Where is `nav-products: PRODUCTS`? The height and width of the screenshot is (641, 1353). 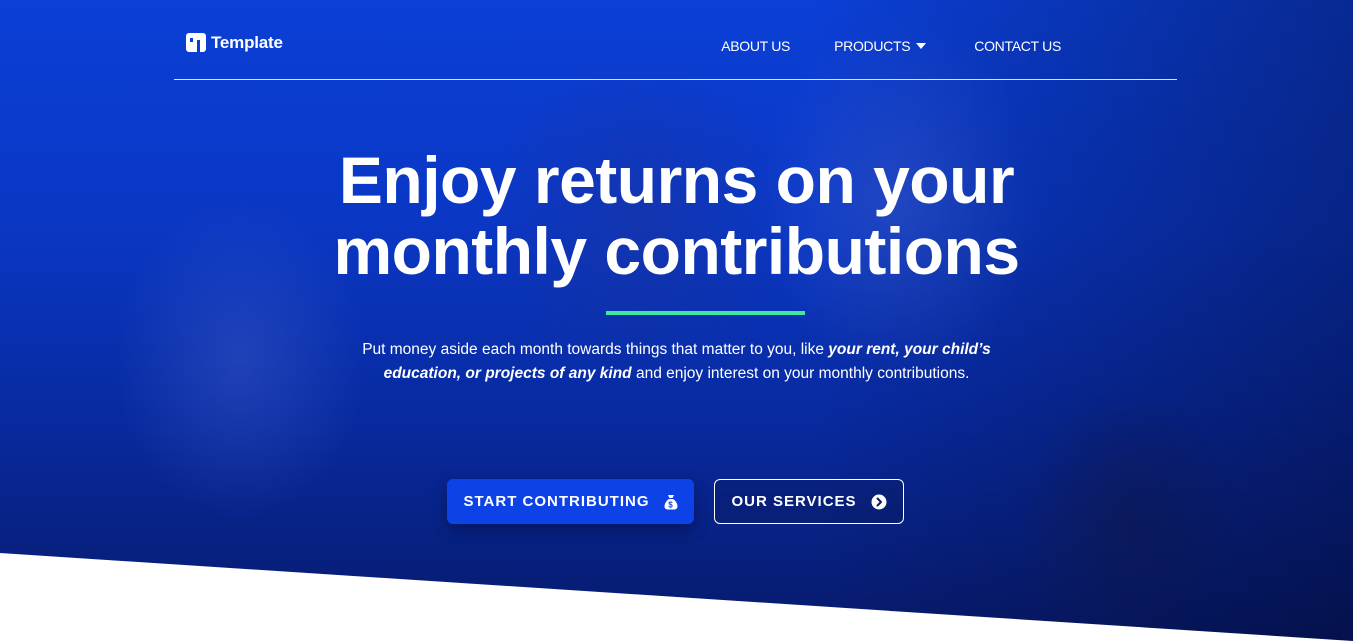 nav-products: PRODUCTS is located at coordinates (880, 46).